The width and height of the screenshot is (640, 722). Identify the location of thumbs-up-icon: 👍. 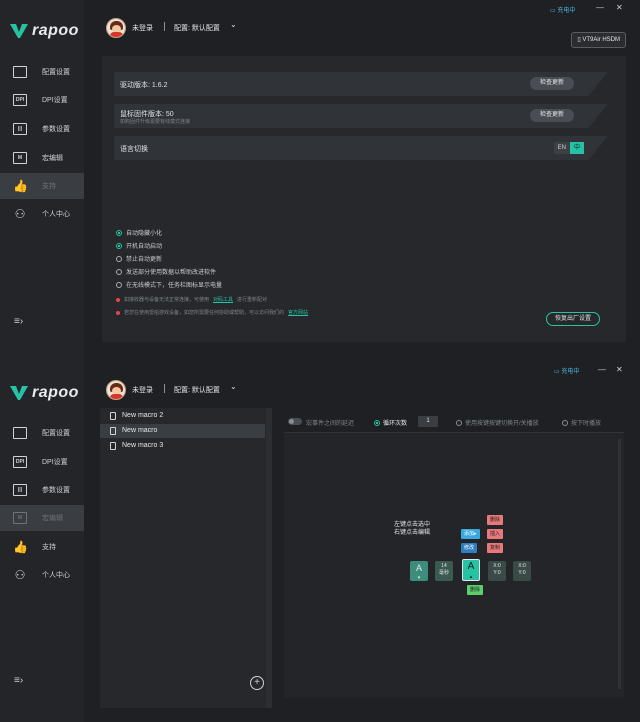
(20, 186).